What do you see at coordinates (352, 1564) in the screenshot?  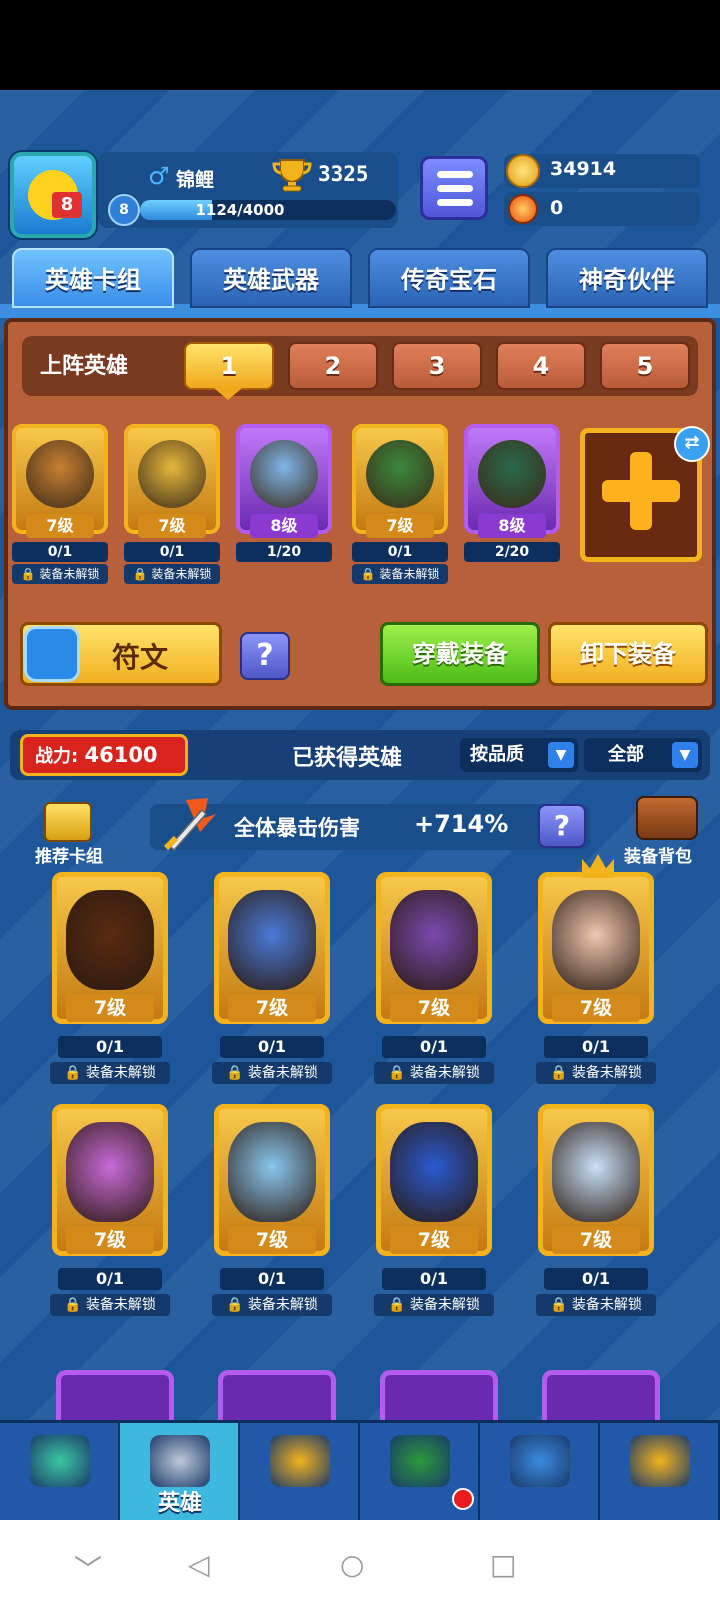 I see `home-icon: ○` at bounding box center [352, 1564].